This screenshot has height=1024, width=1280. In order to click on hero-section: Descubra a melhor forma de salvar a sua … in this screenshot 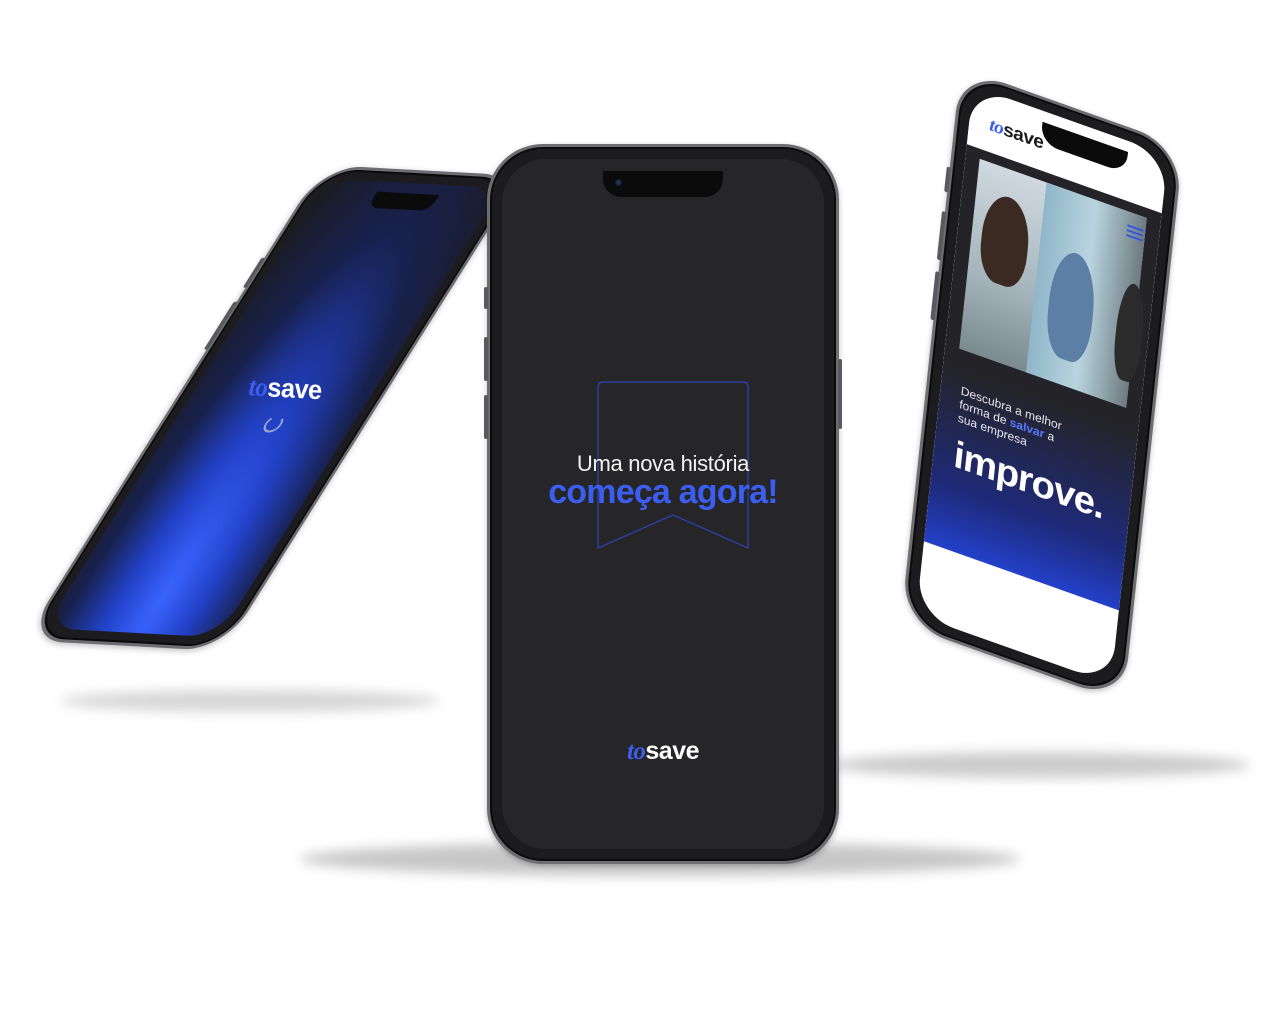, I will do `click(1042, 377)`.